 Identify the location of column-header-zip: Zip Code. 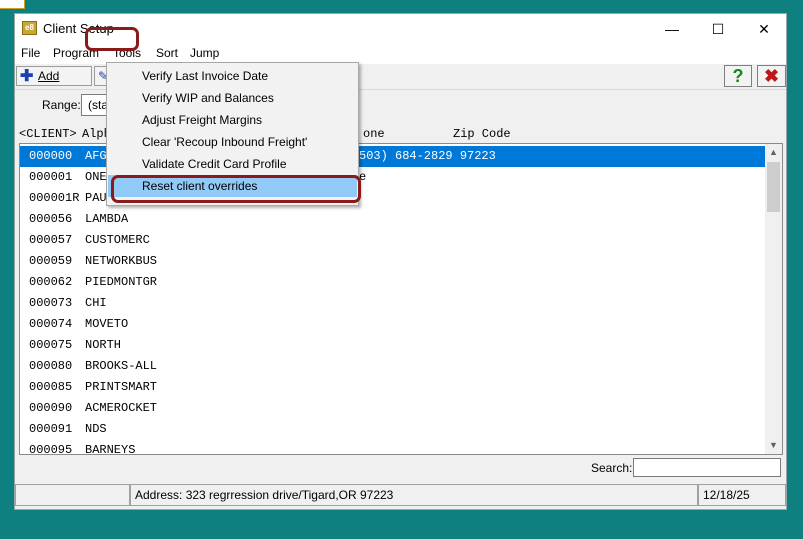
(482, 134).